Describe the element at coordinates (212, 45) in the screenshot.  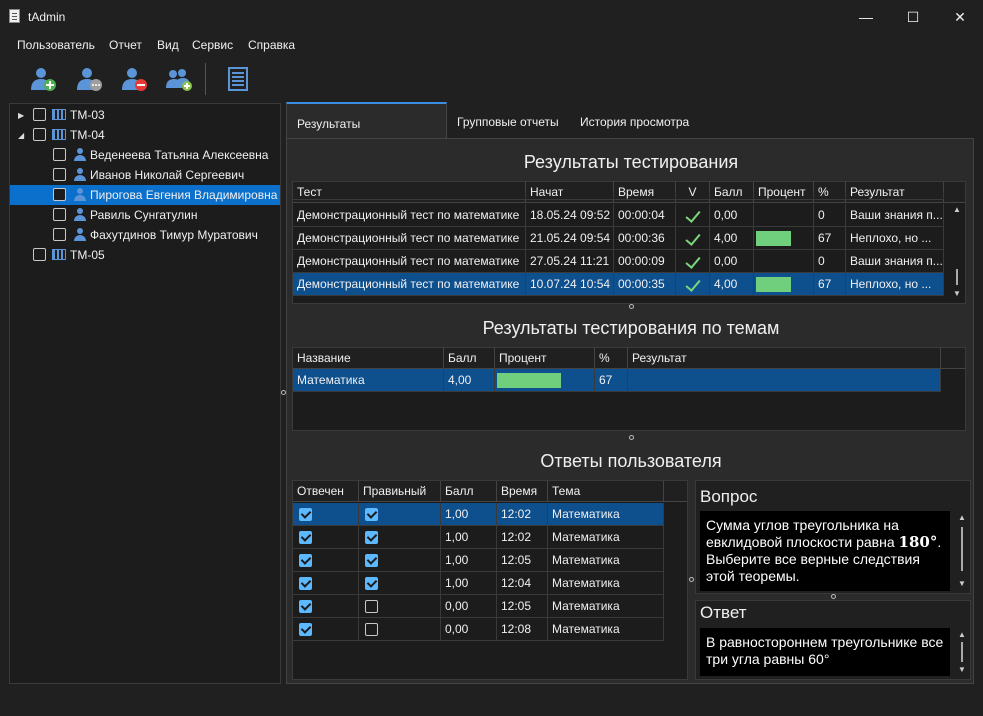
I see `menu-service: Сервис` at that location.